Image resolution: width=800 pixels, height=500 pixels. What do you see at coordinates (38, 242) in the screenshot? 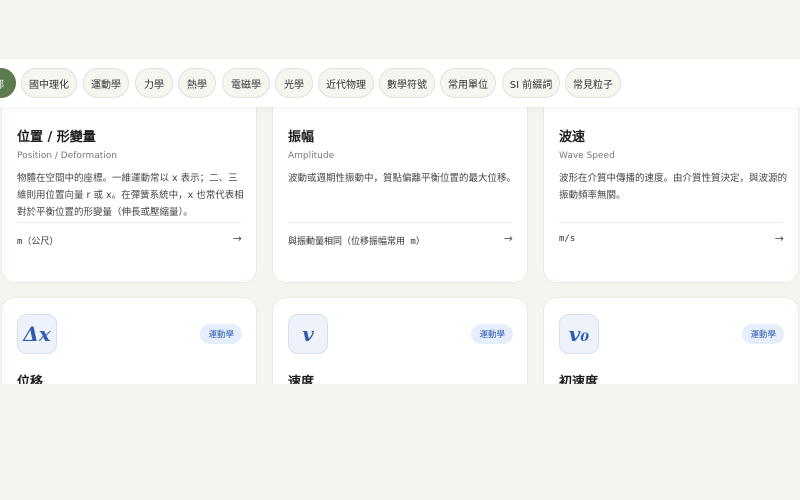
I see `card-unit: m（公尺）` at bounding box center [38, 242].